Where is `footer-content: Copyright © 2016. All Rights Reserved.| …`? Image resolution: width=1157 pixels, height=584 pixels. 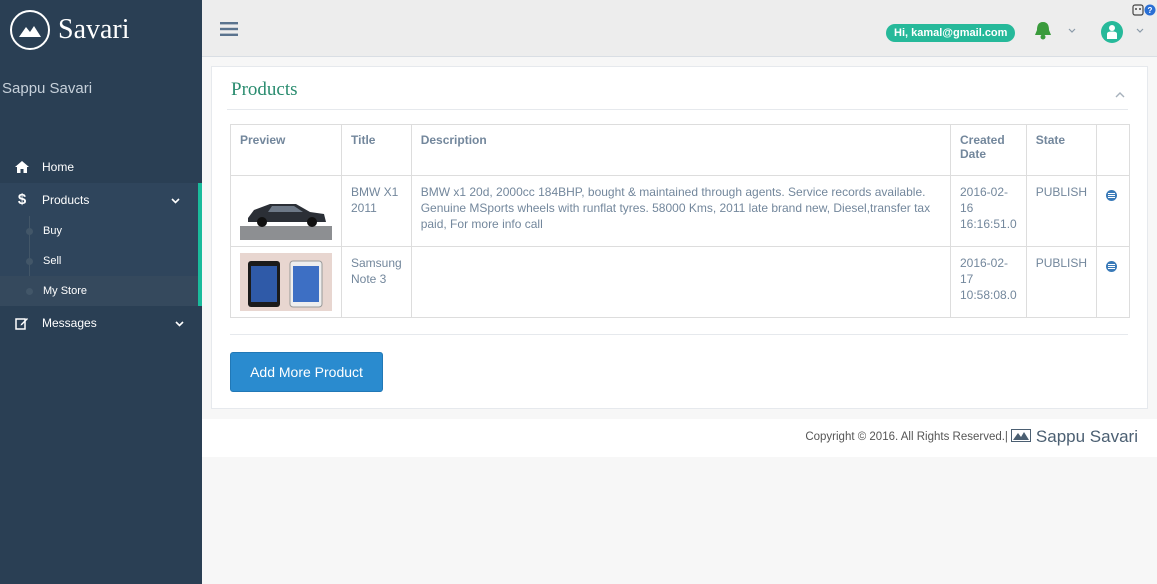 footer-content: Copyright © 2016. All Rights Reserved.| … is located at coordinates (971, 437).